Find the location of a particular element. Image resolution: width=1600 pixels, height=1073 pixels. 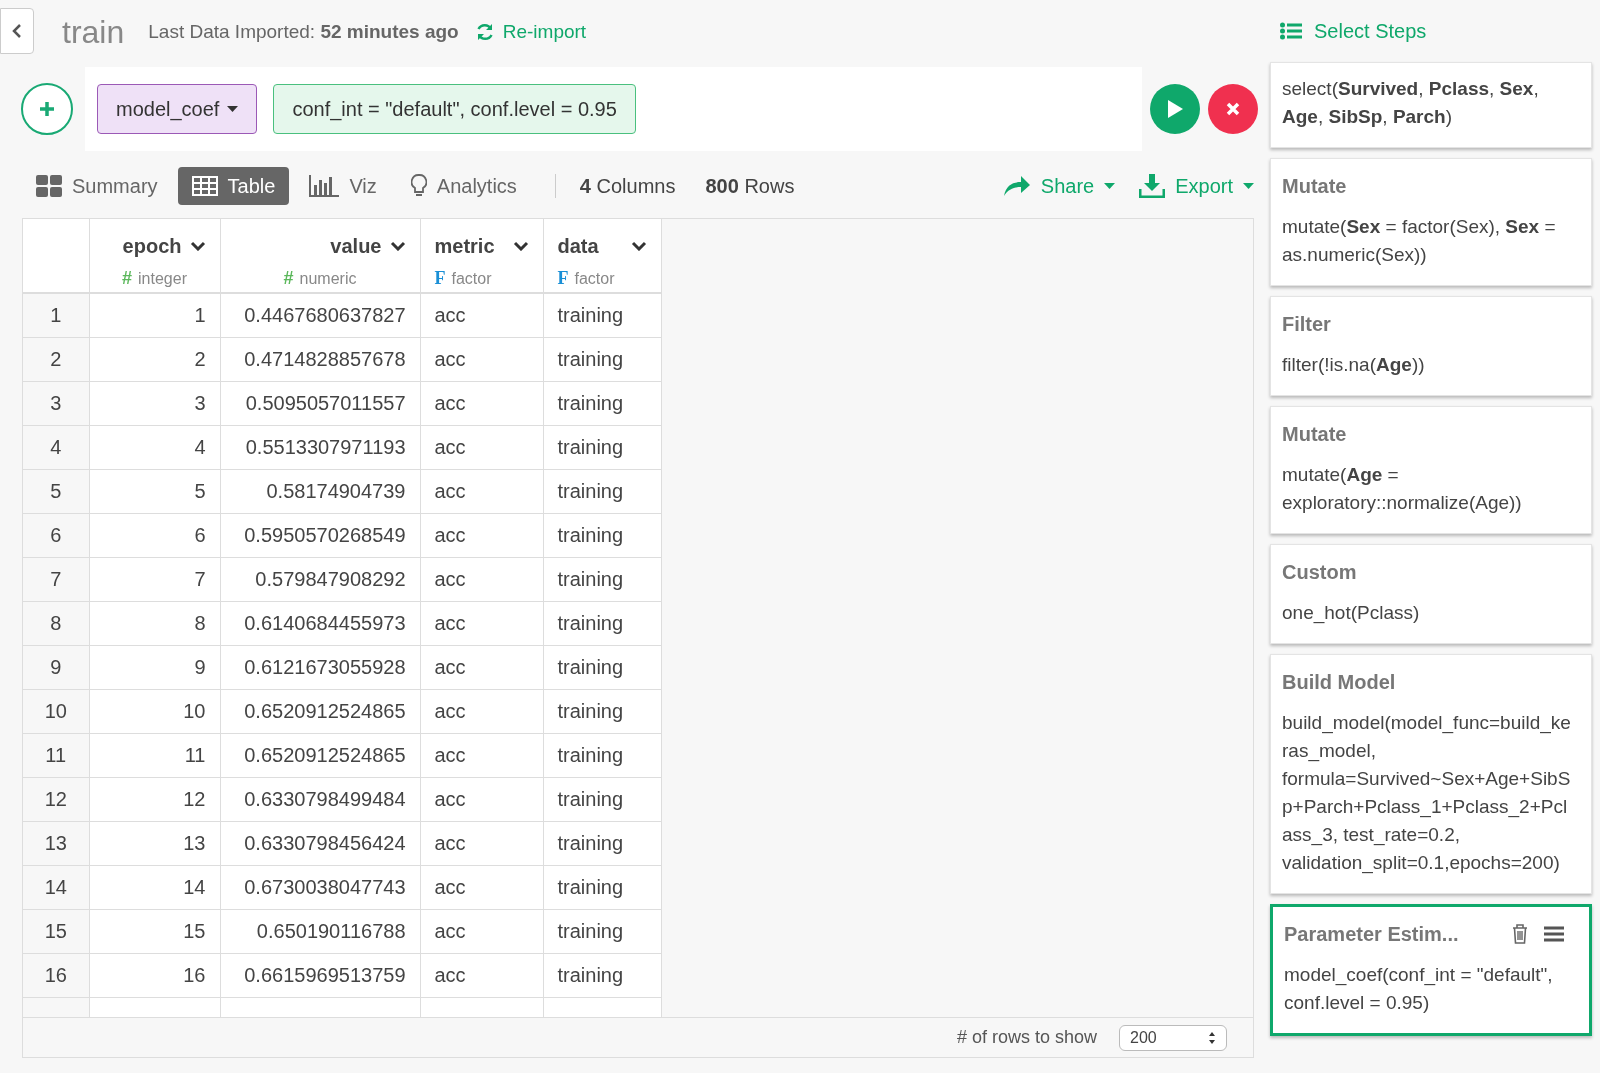

add-step-button is located at coordinates (47, 109).